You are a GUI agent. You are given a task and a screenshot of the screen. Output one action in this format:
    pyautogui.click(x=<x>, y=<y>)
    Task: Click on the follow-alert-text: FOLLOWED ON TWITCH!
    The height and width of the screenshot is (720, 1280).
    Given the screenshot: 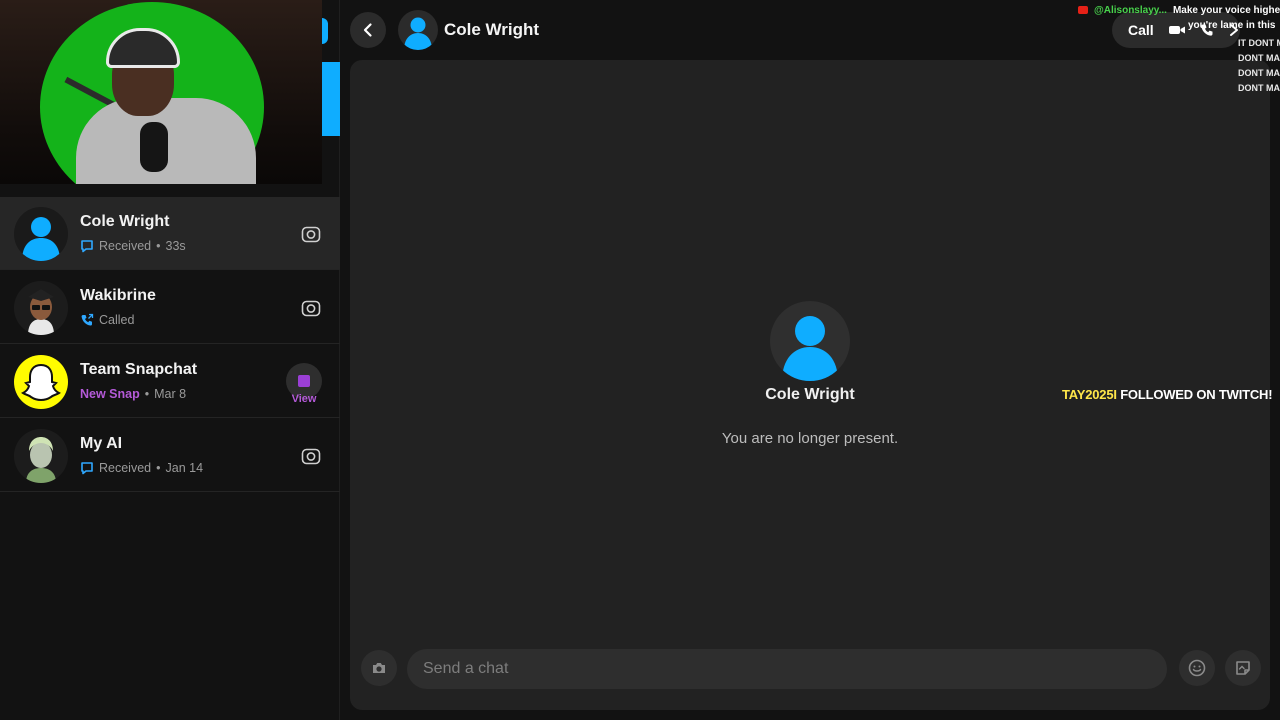 What is the action you would take?
    pyautogui.click(x=1194, y=394)
    